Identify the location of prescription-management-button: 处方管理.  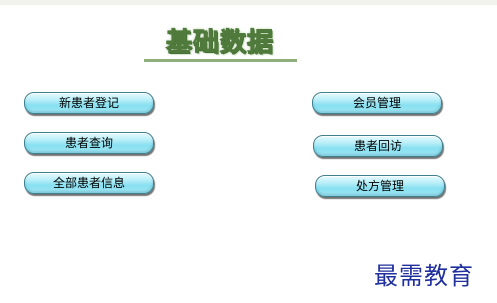
(380, 186).